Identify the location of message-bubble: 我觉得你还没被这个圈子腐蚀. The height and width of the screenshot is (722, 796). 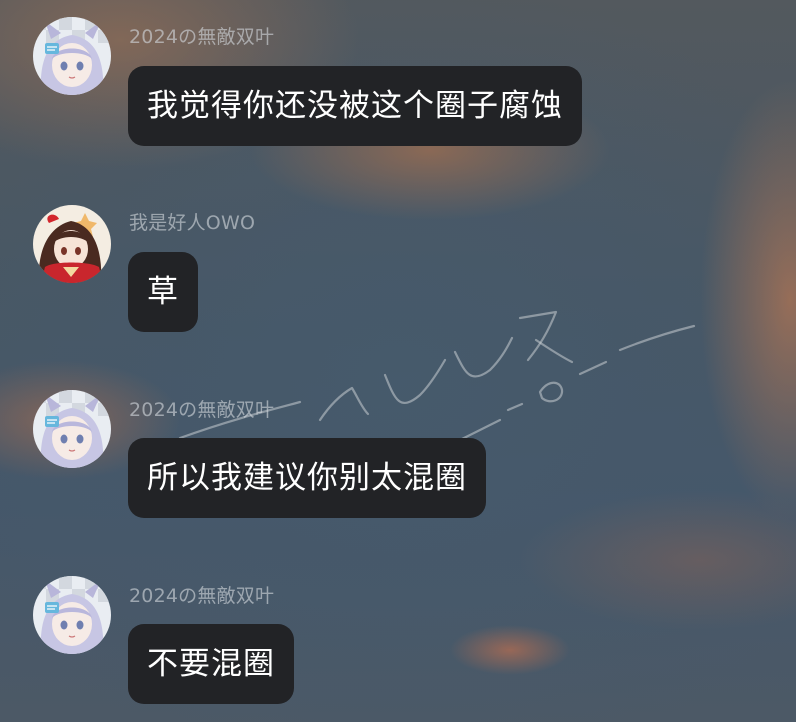
(355, 106).